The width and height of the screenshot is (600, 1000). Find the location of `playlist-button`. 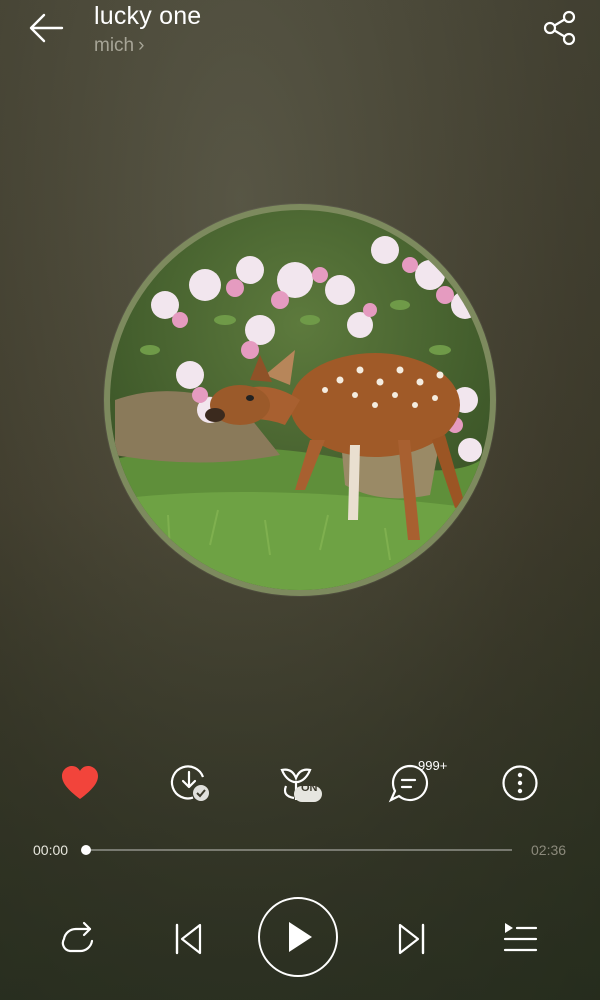

playlist-button is located at coordinates (520, 939).